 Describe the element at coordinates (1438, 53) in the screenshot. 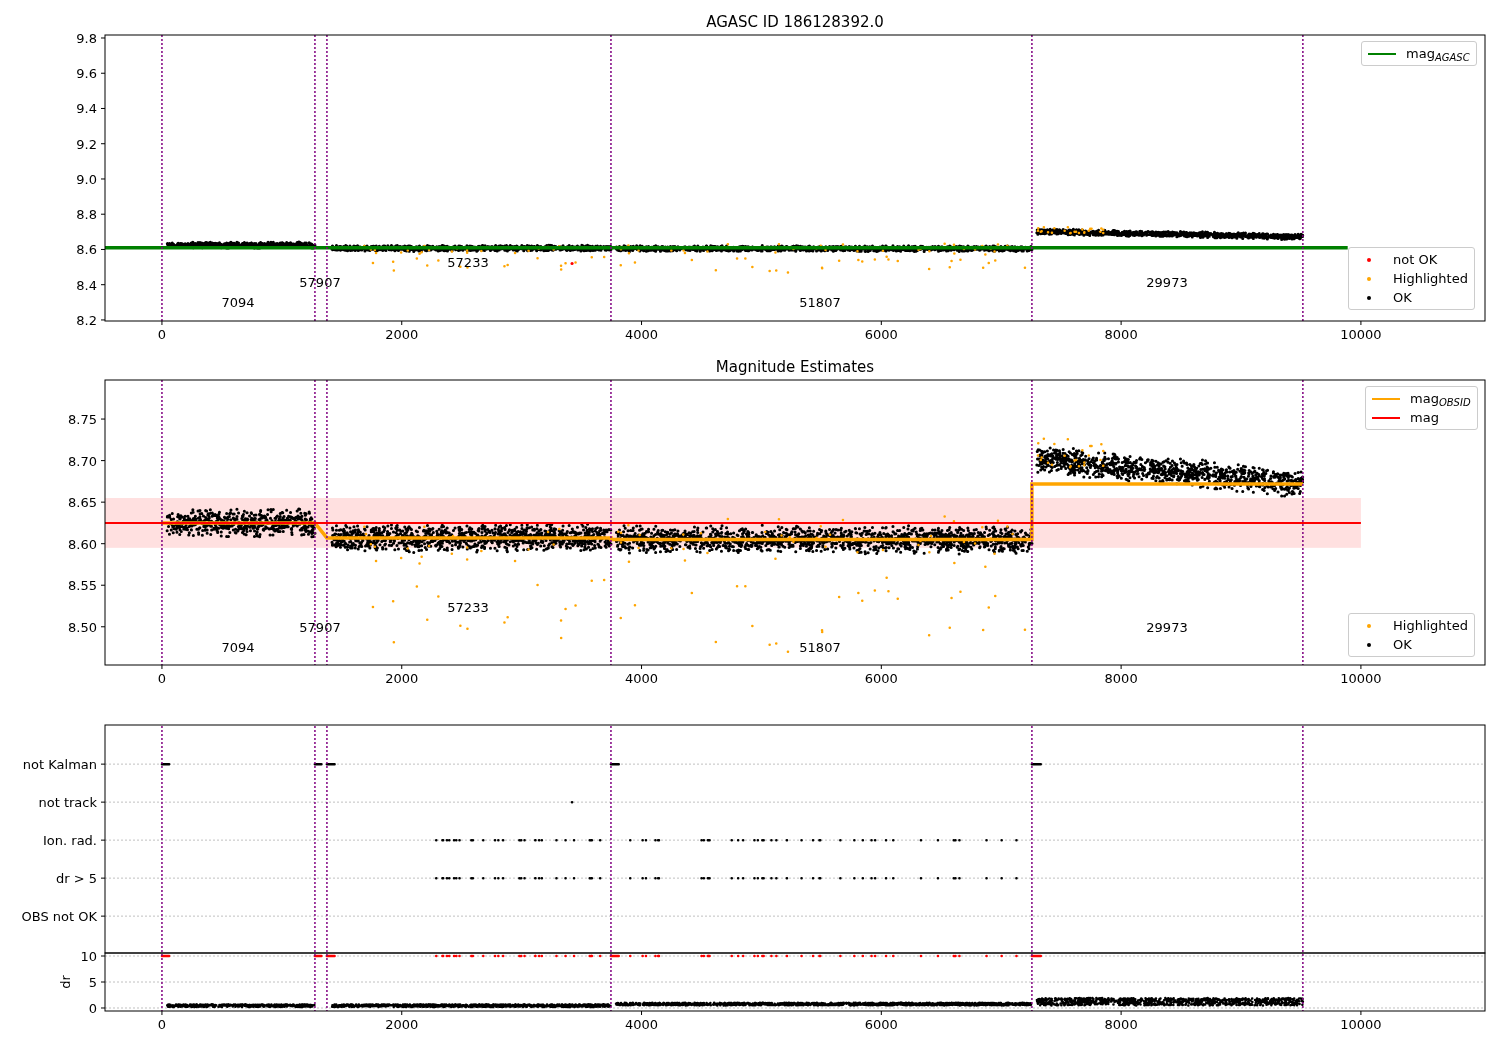

I see `legend-label: mag$_{AGASC}$` at that location.